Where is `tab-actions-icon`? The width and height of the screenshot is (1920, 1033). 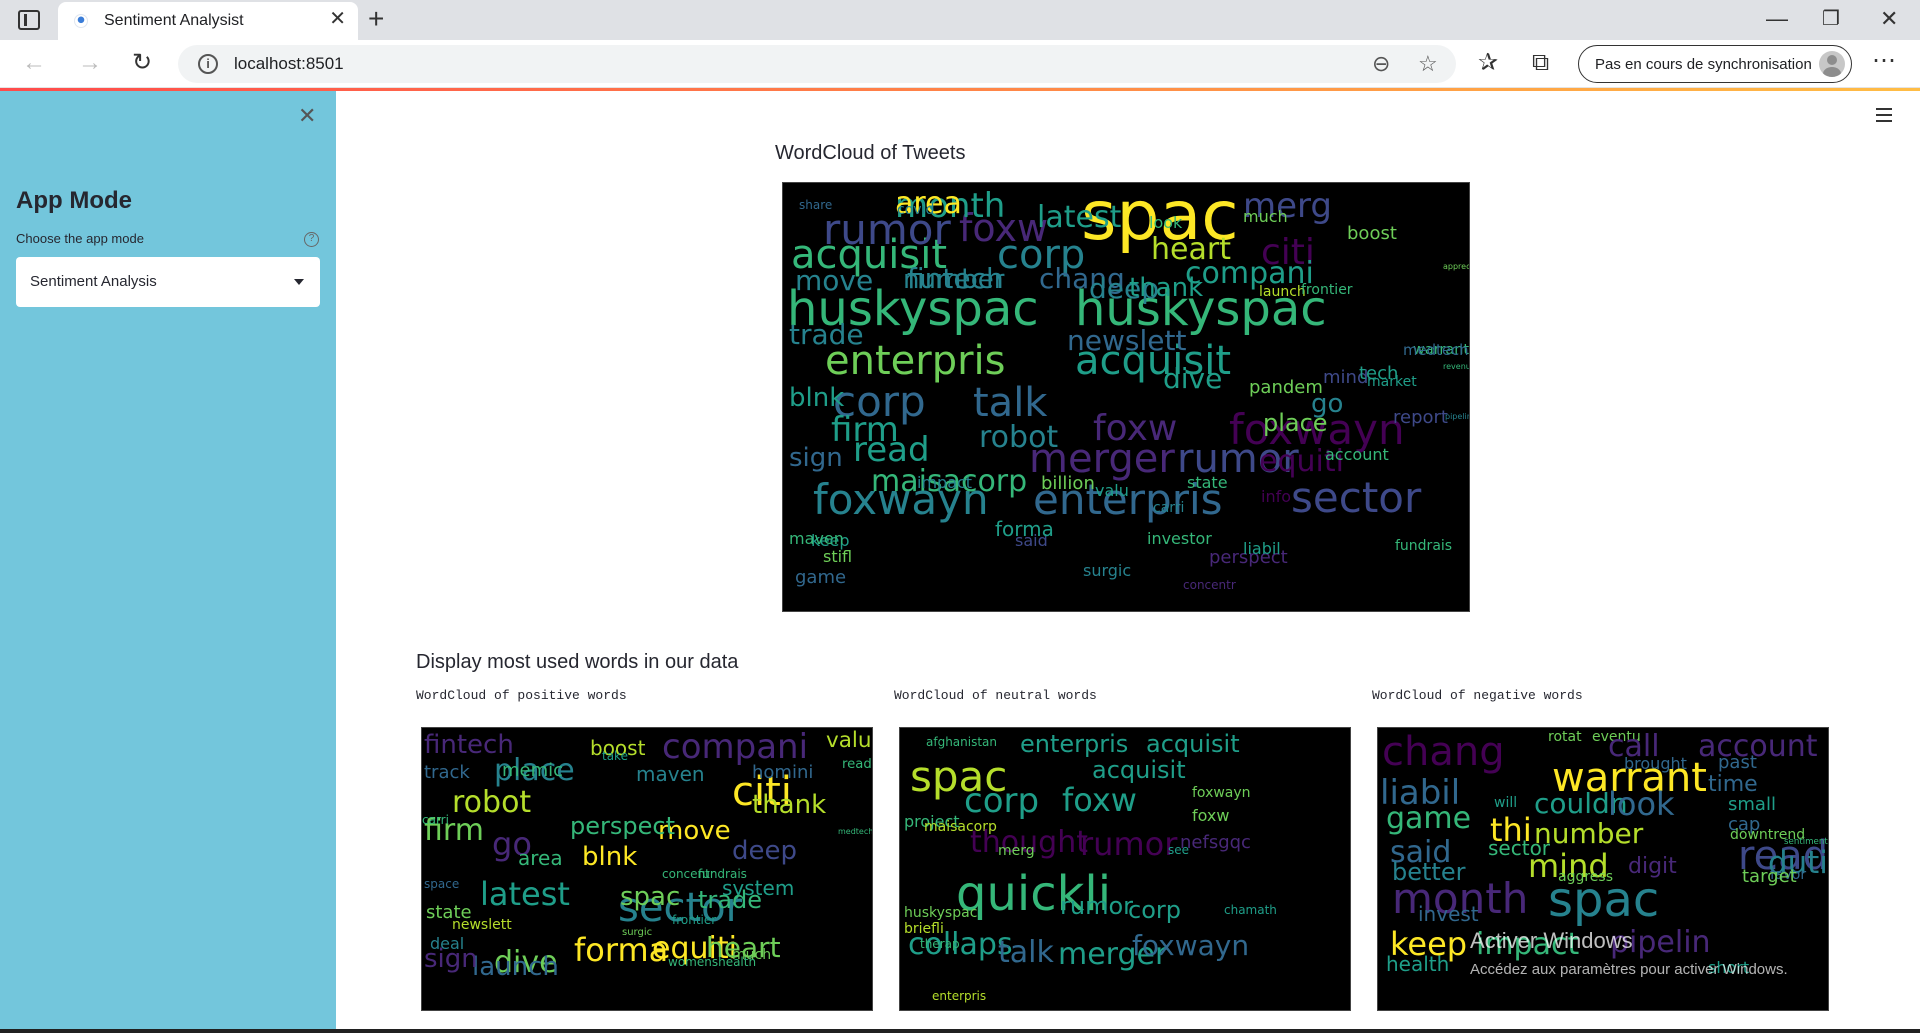 tab-actions-icon is located at coordinates (29, 20).